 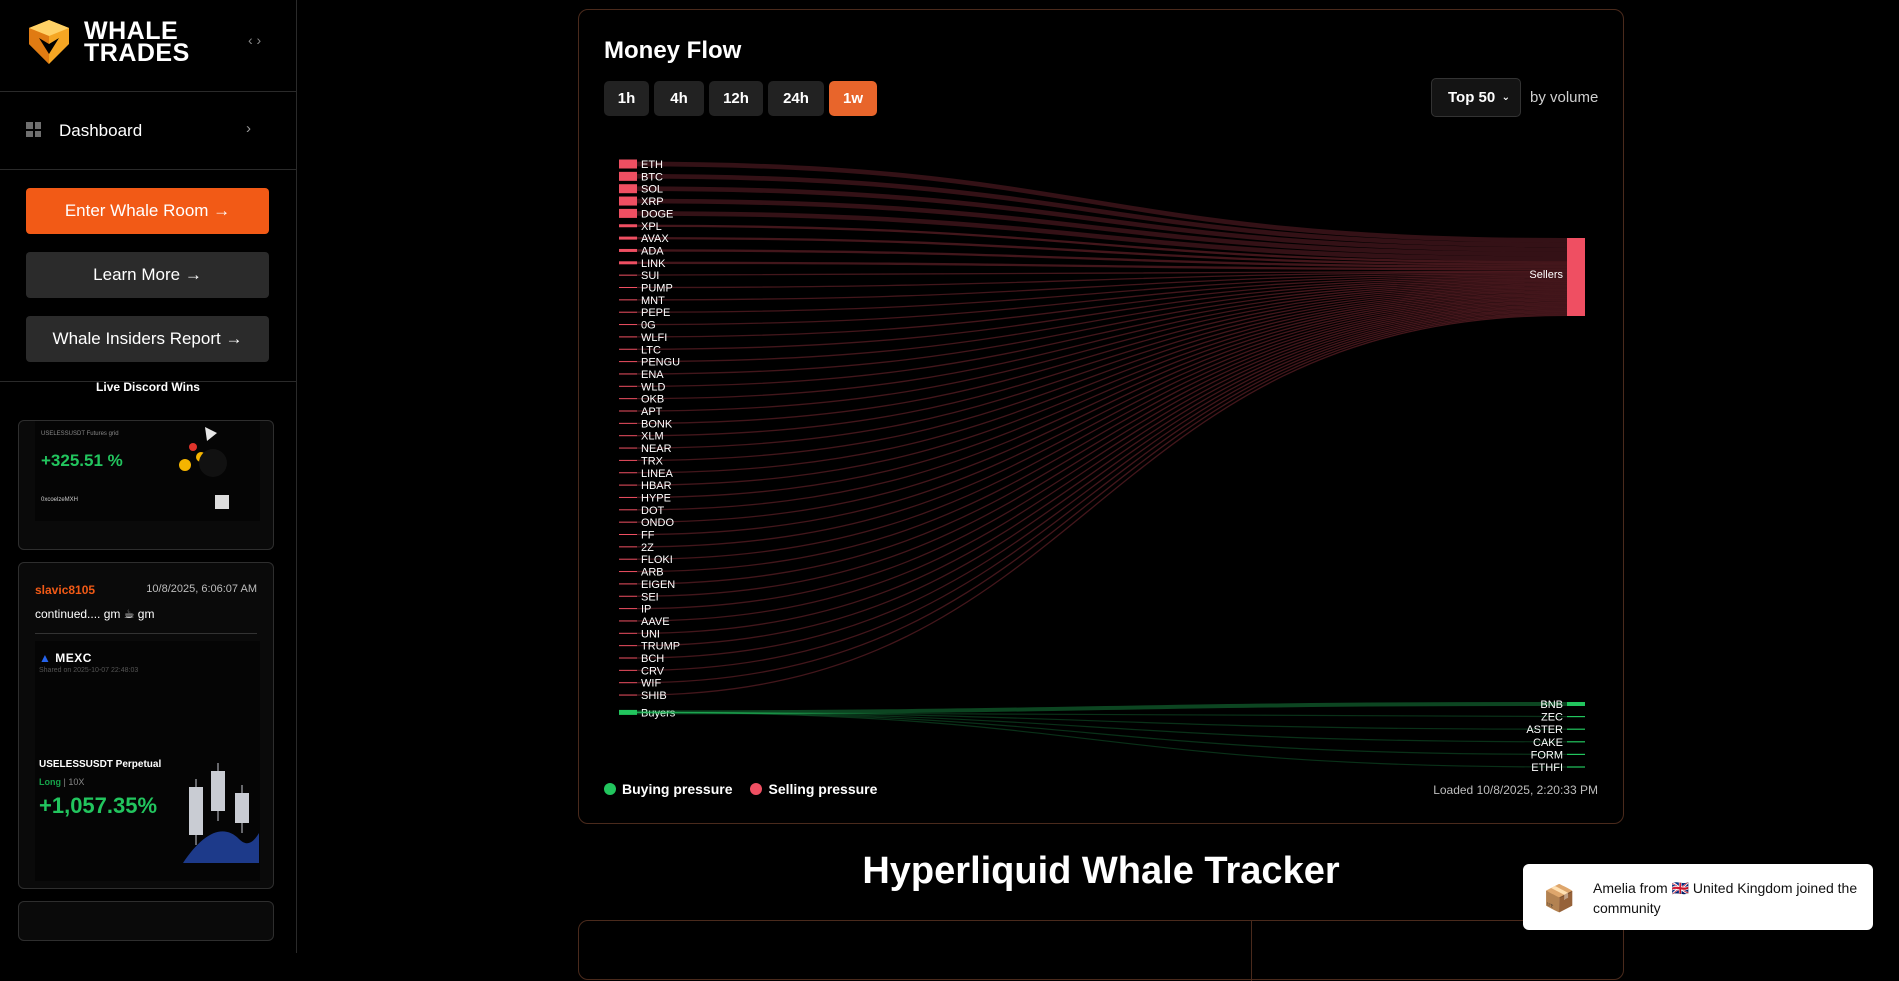 I want to click on source-node-pengu, so click(x=628, y=362).